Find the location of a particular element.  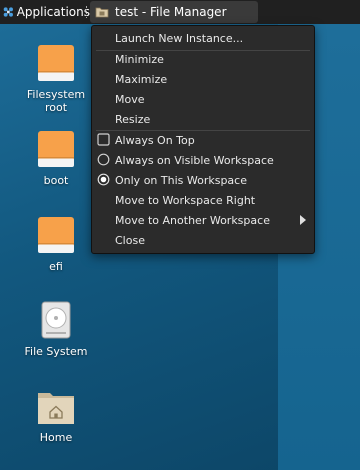

desktop-icon-home: Home is located at coordinates (56, 415).